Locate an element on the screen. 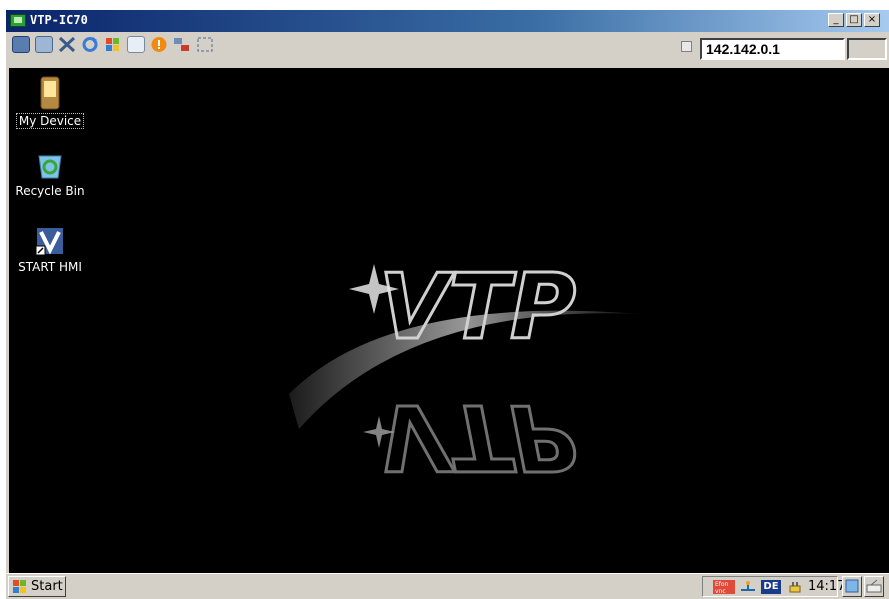 The height and width of the screenshot is (599, 889). ip-checkbox is located at coordinates (686, 46).